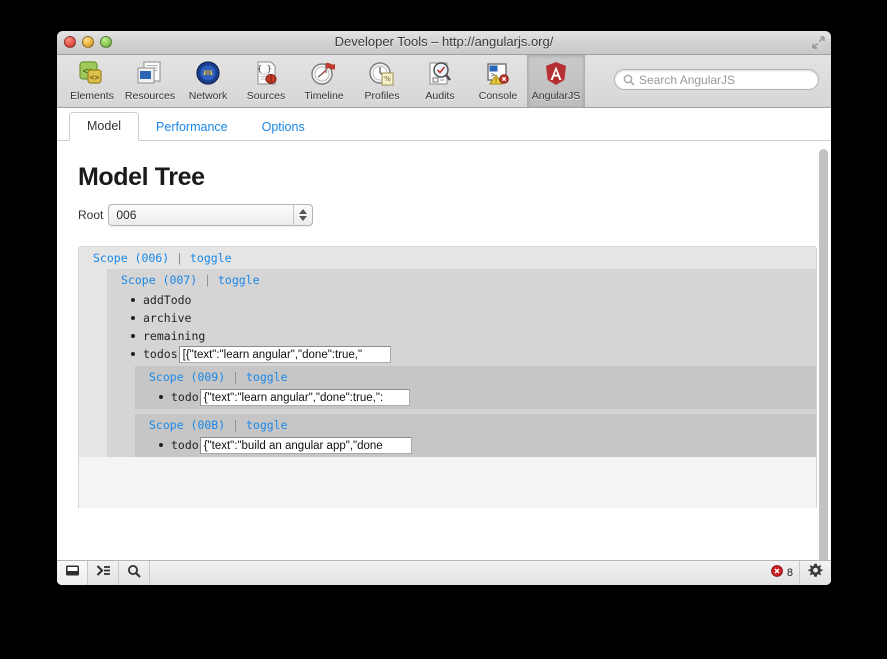 This screenshot has height=659, width=887. What do you see at coordinates (91, 215) in the screenshot?
I see `root-label: Root` at bounding box center [91, 215].